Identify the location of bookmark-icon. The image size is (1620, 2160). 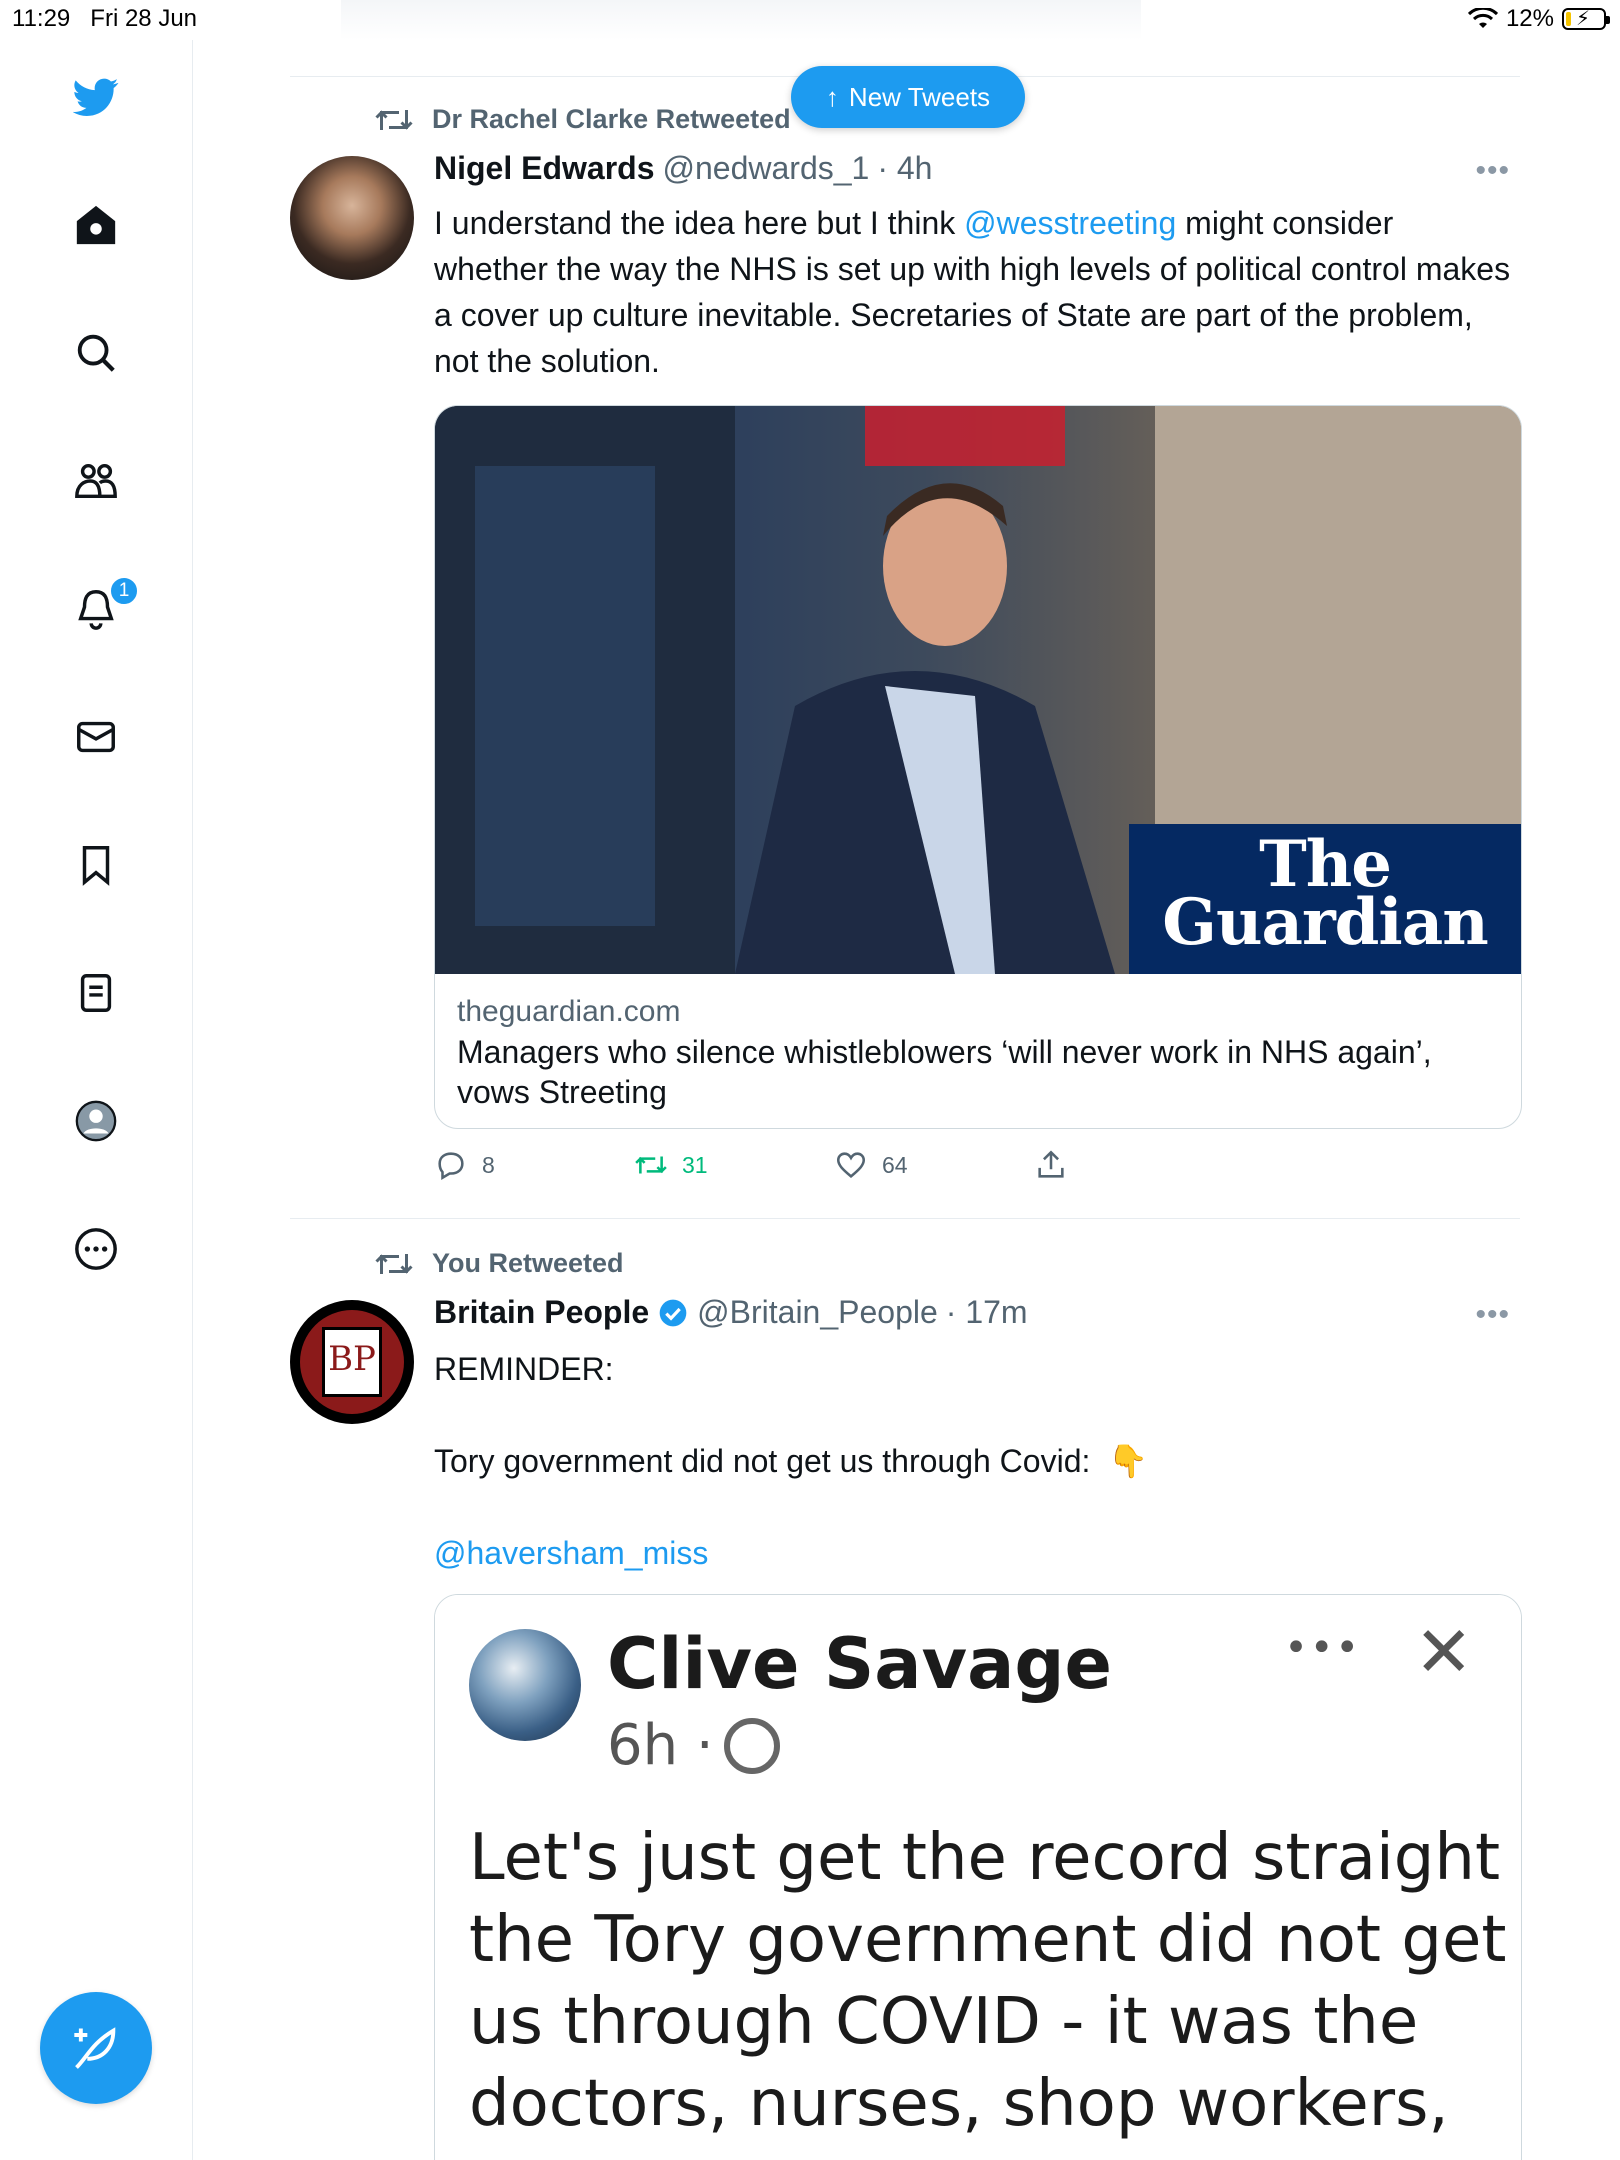
(96, 866).